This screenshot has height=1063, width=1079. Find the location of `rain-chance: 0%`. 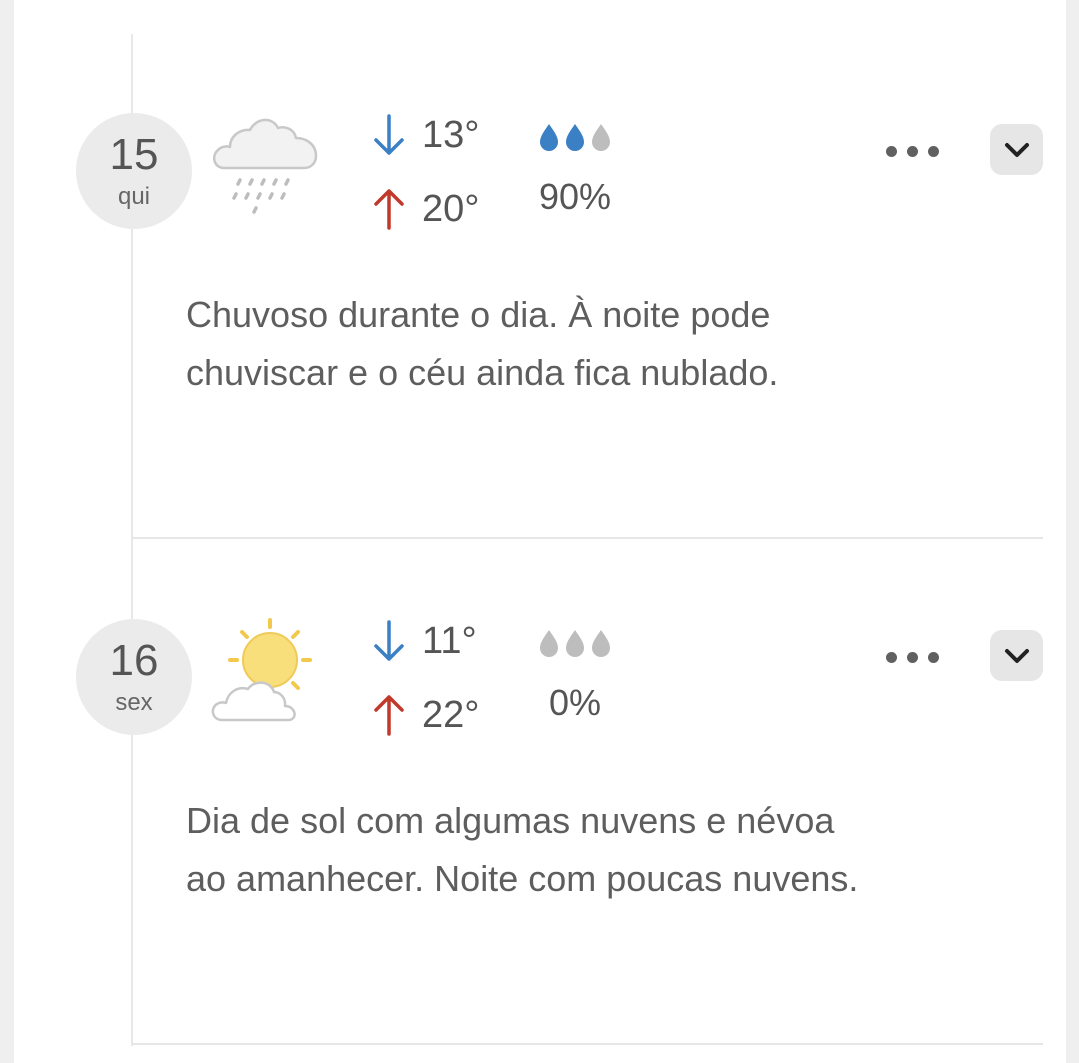

rain-chance: 0% is located at coordinates (575, 702).